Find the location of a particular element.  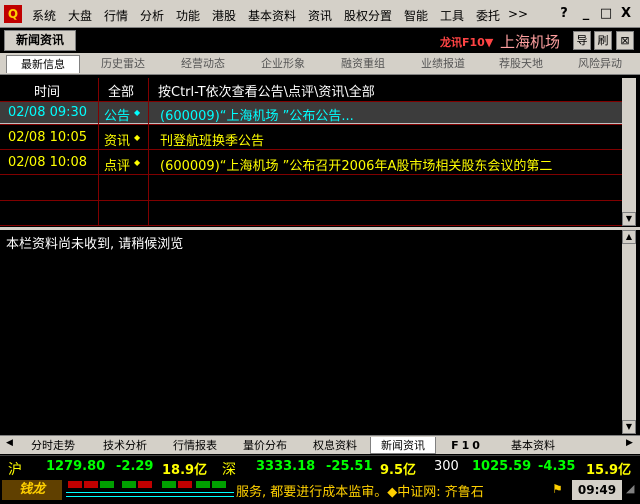

tab-scroll-left-icon: ◀ is located at coordinates (9, 443).